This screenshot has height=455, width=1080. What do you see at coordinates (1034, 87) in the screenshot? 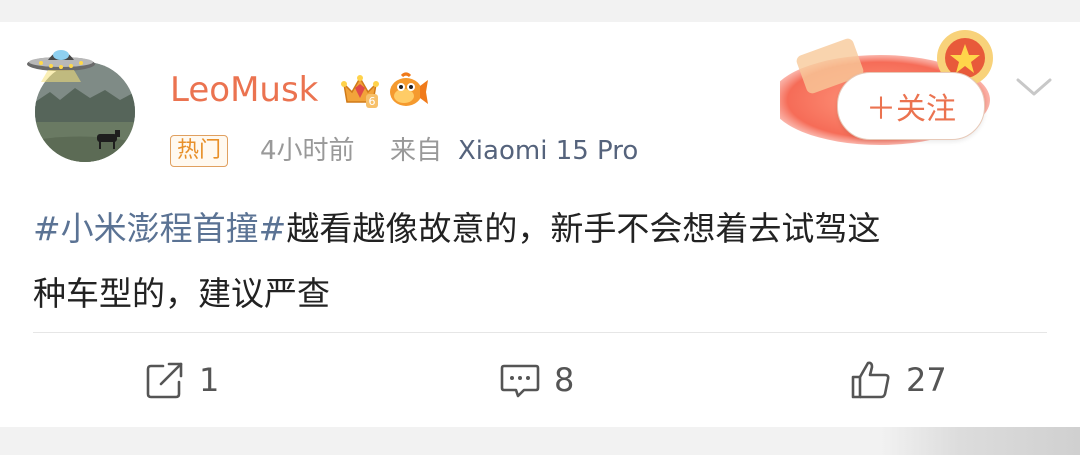
I see `chevron-down-icon` at bounding box center [1034, 87].